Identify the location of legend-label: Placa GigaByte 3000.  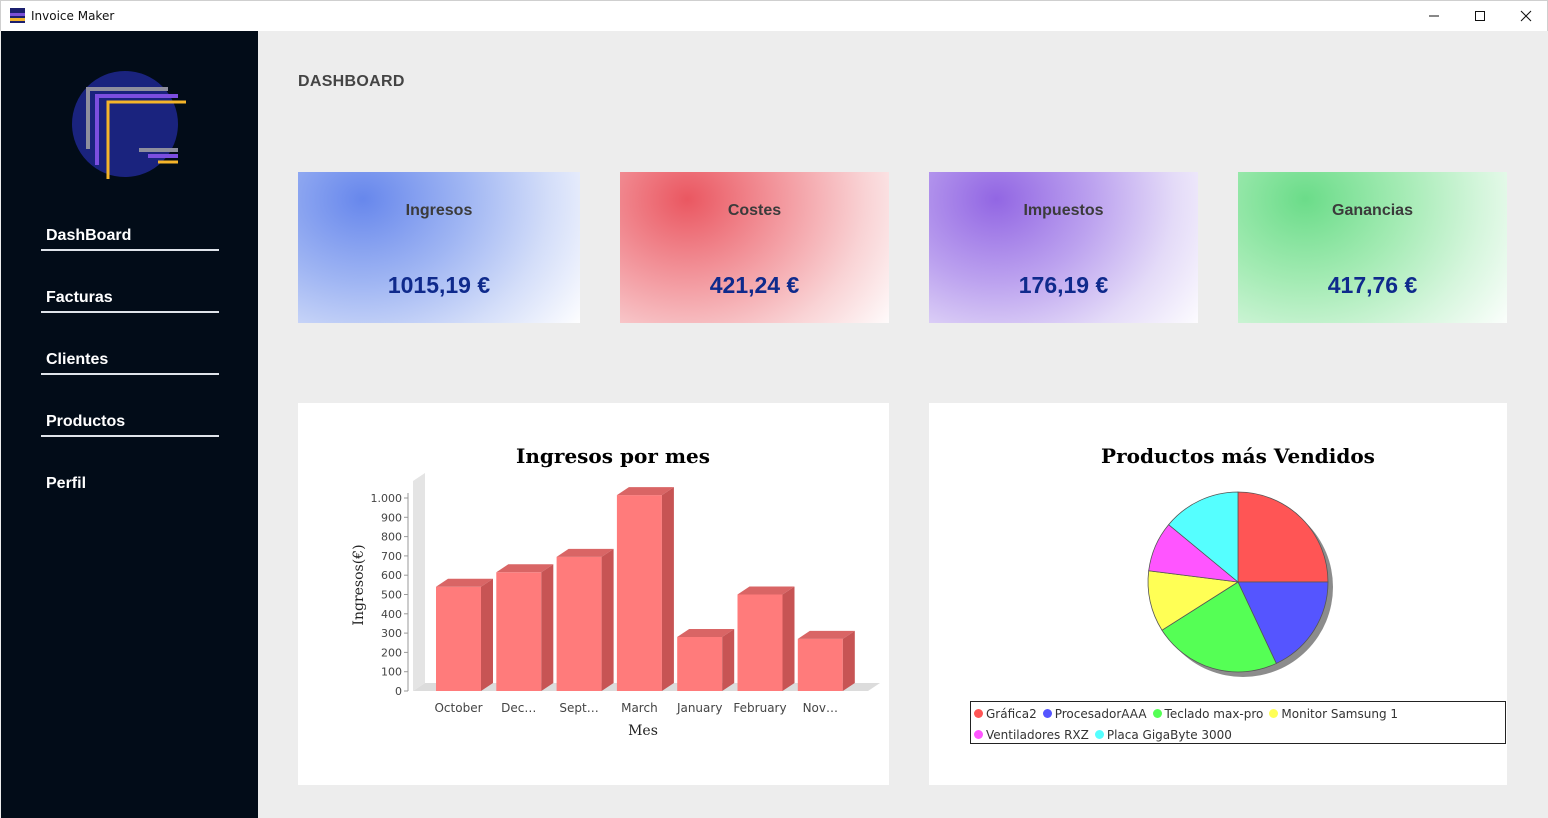
(1169, 735).